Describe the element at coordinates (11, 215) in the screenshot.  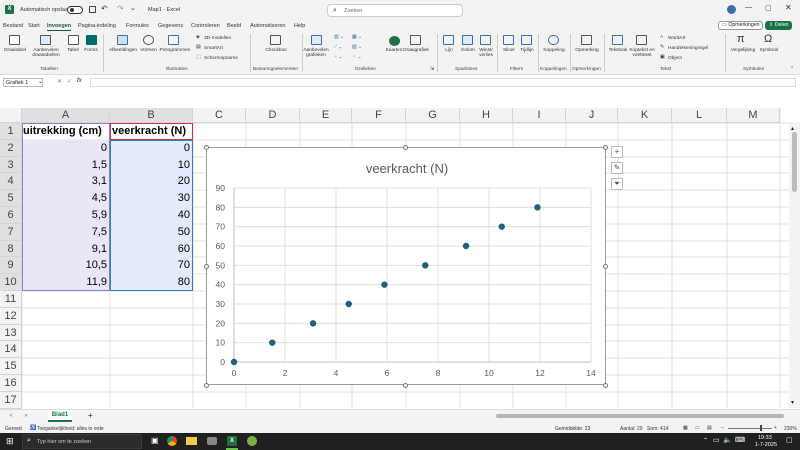
I see `row-header-6: 6` at that location.